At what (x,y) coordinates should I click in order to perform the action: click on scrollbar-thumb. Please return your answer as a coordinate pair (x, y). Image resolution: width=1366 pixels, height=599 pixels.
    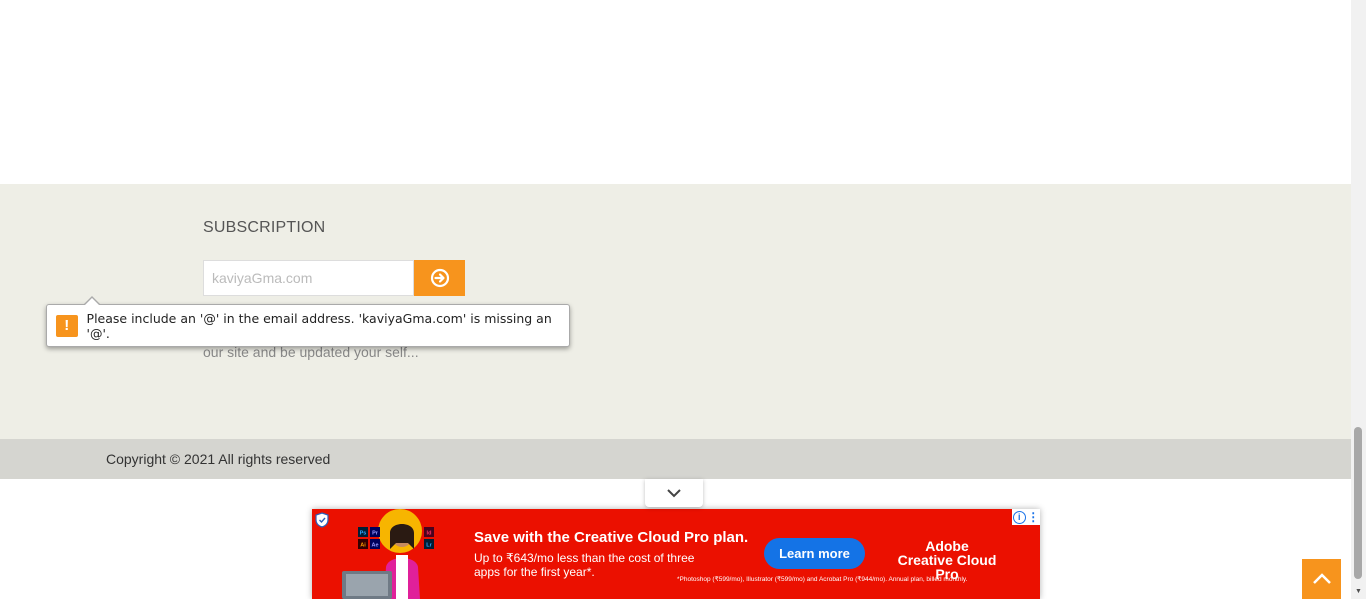
    Looking at the image, I should click on (1358, 503).